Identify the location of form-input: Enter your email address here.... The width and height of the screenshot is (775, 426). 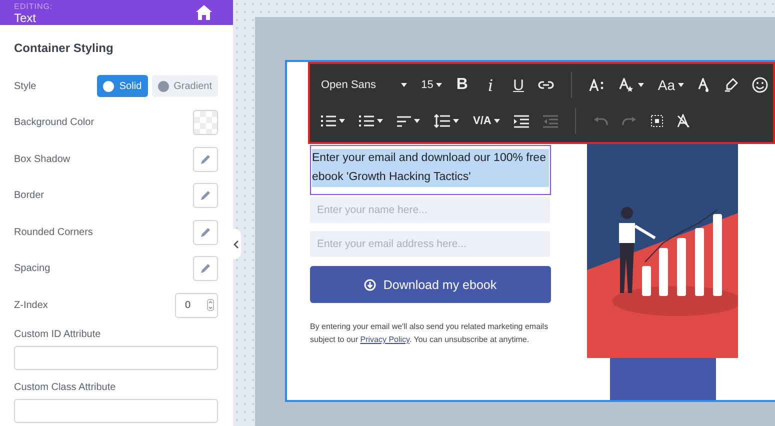
(430, 244).